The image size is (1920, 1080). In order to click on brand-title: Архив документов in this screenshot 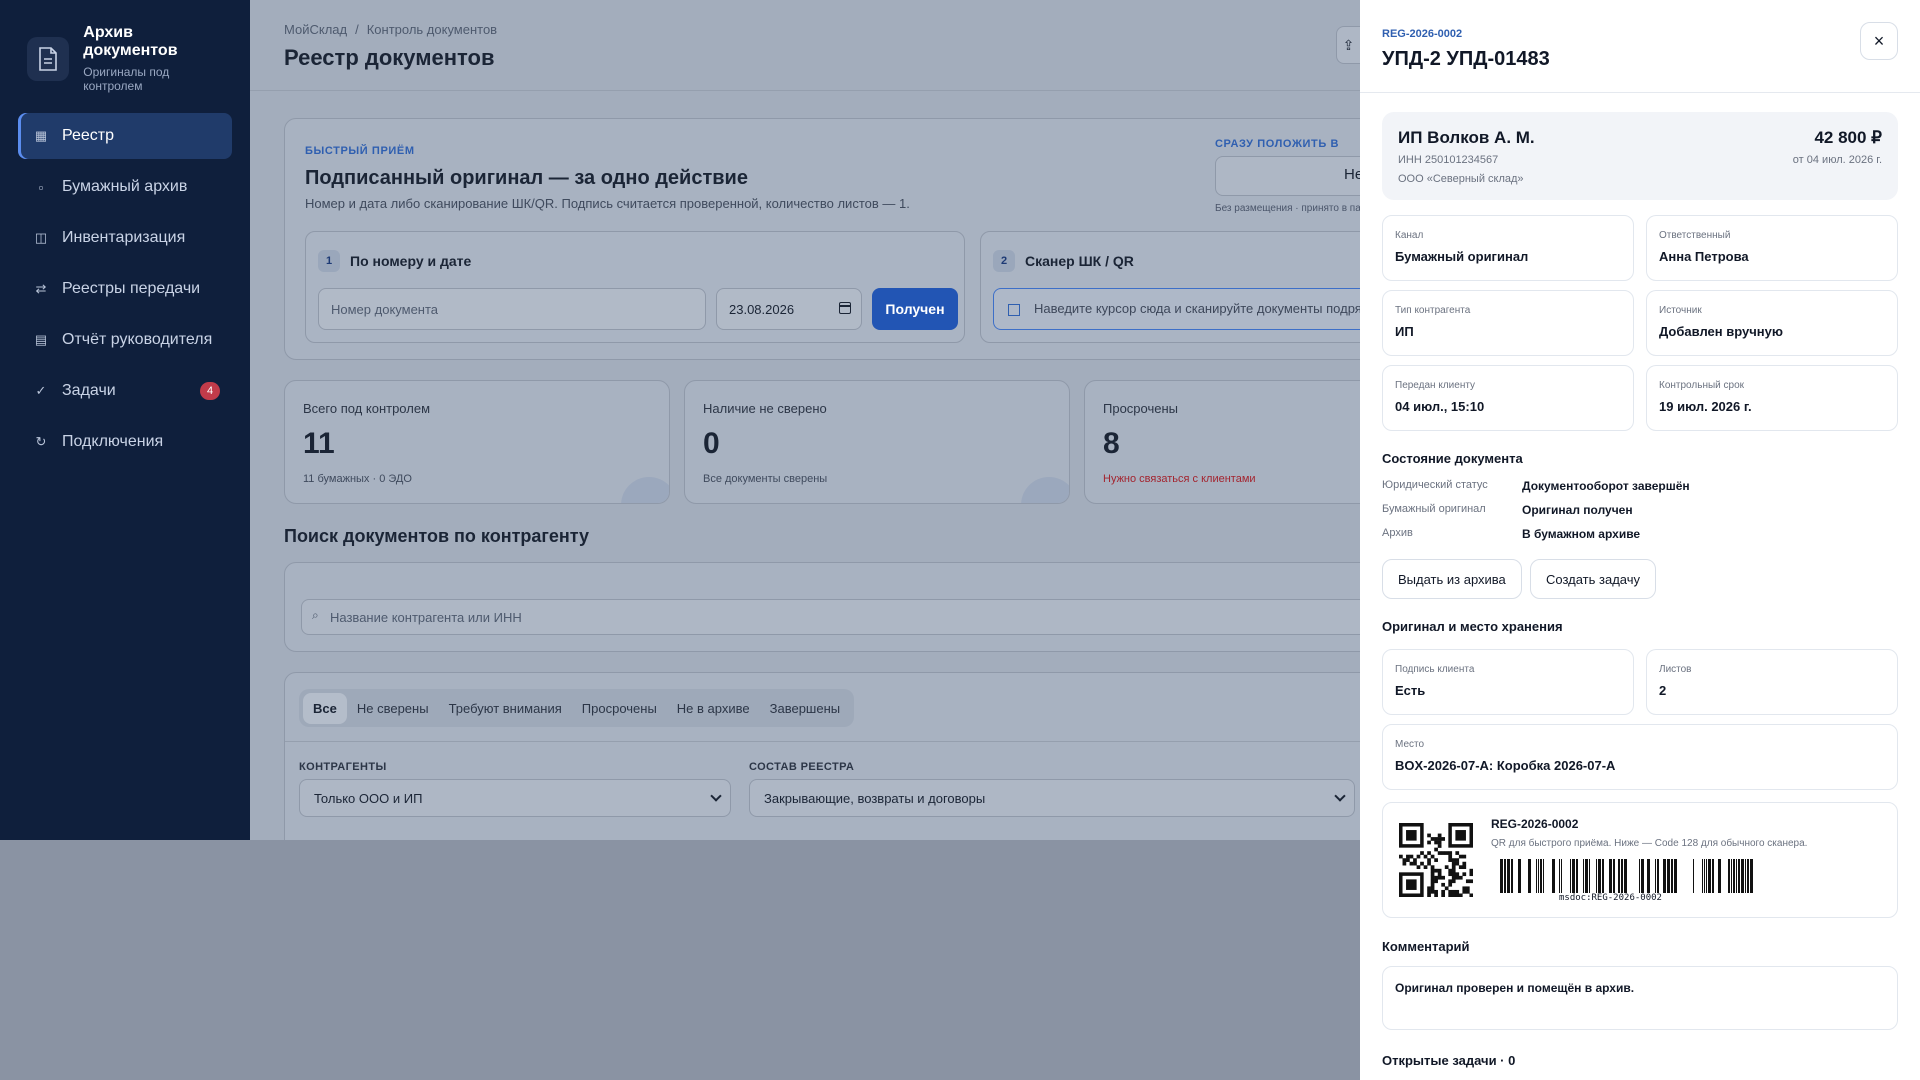, I will do `click(130, 41)`.